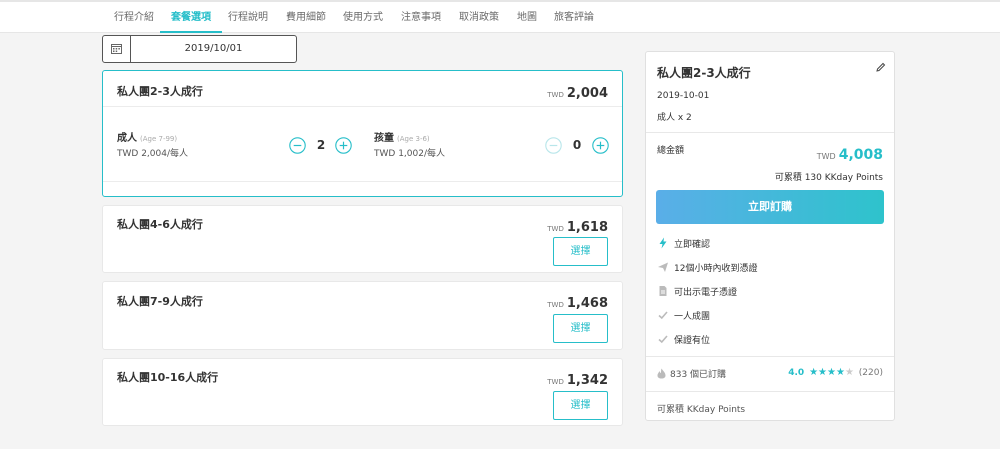  What do you see at coordinates (577, 227) in the screenshot?
I see `package-price: TWD 1,618` at bounding box center [577, 227].